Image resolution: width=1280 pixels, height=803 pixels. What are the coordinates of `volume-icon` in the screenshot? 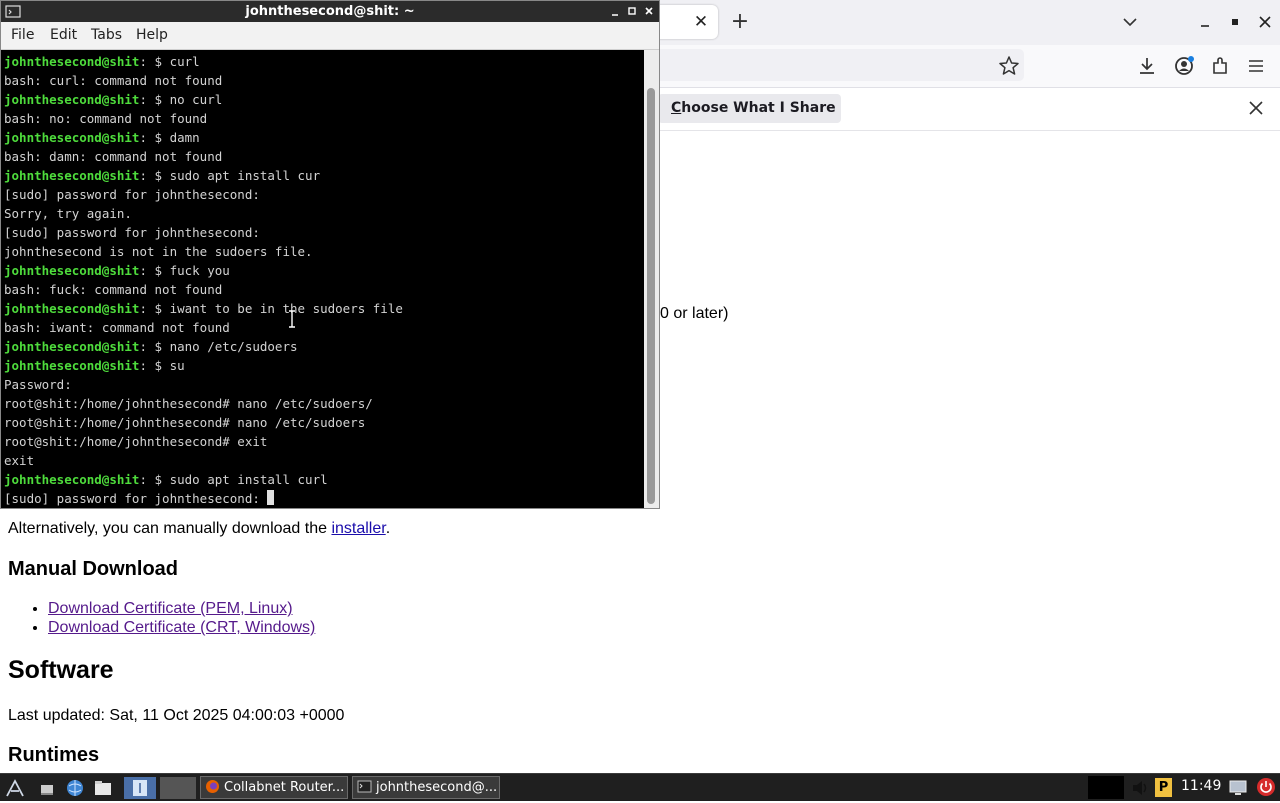 It's located at (1141, 788).